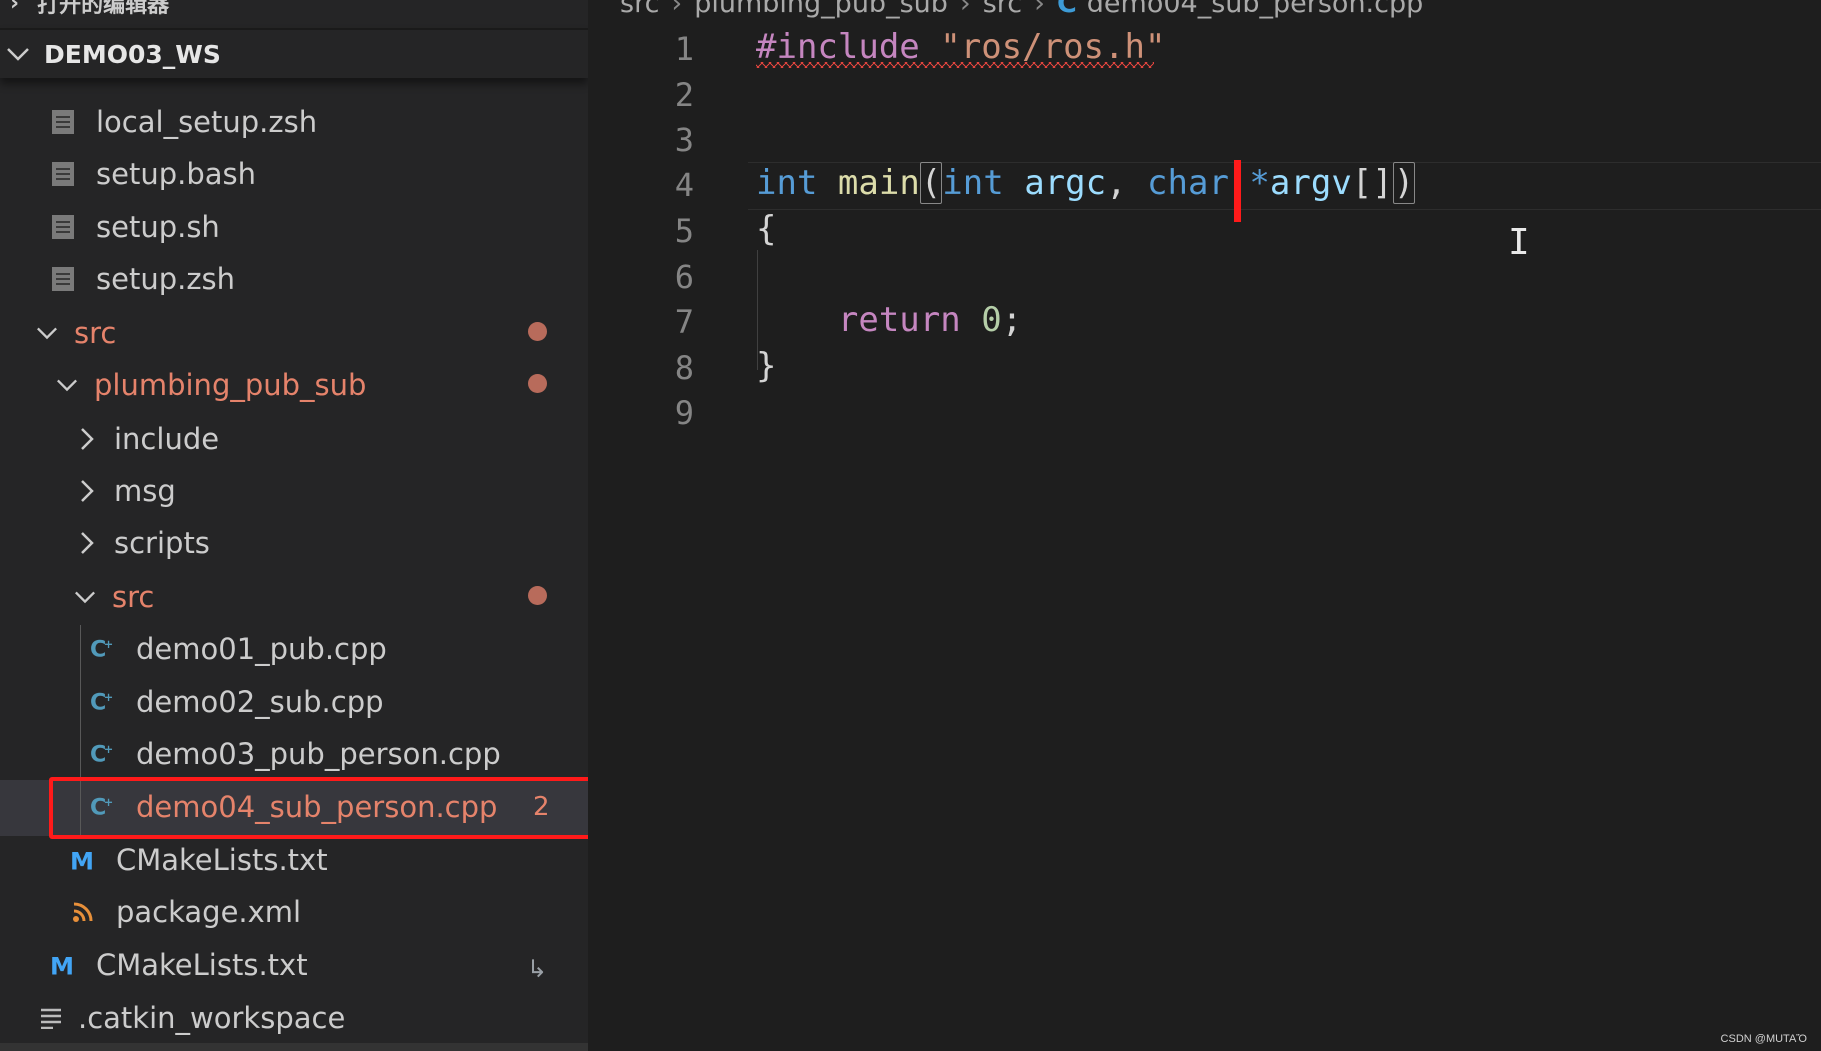 Image resolution: width=1821 pixels, height=1051 pixels. Describe the element at coordinates (209, 912) in the screenshot. I see `tree-item-label: package.xml` at that location.